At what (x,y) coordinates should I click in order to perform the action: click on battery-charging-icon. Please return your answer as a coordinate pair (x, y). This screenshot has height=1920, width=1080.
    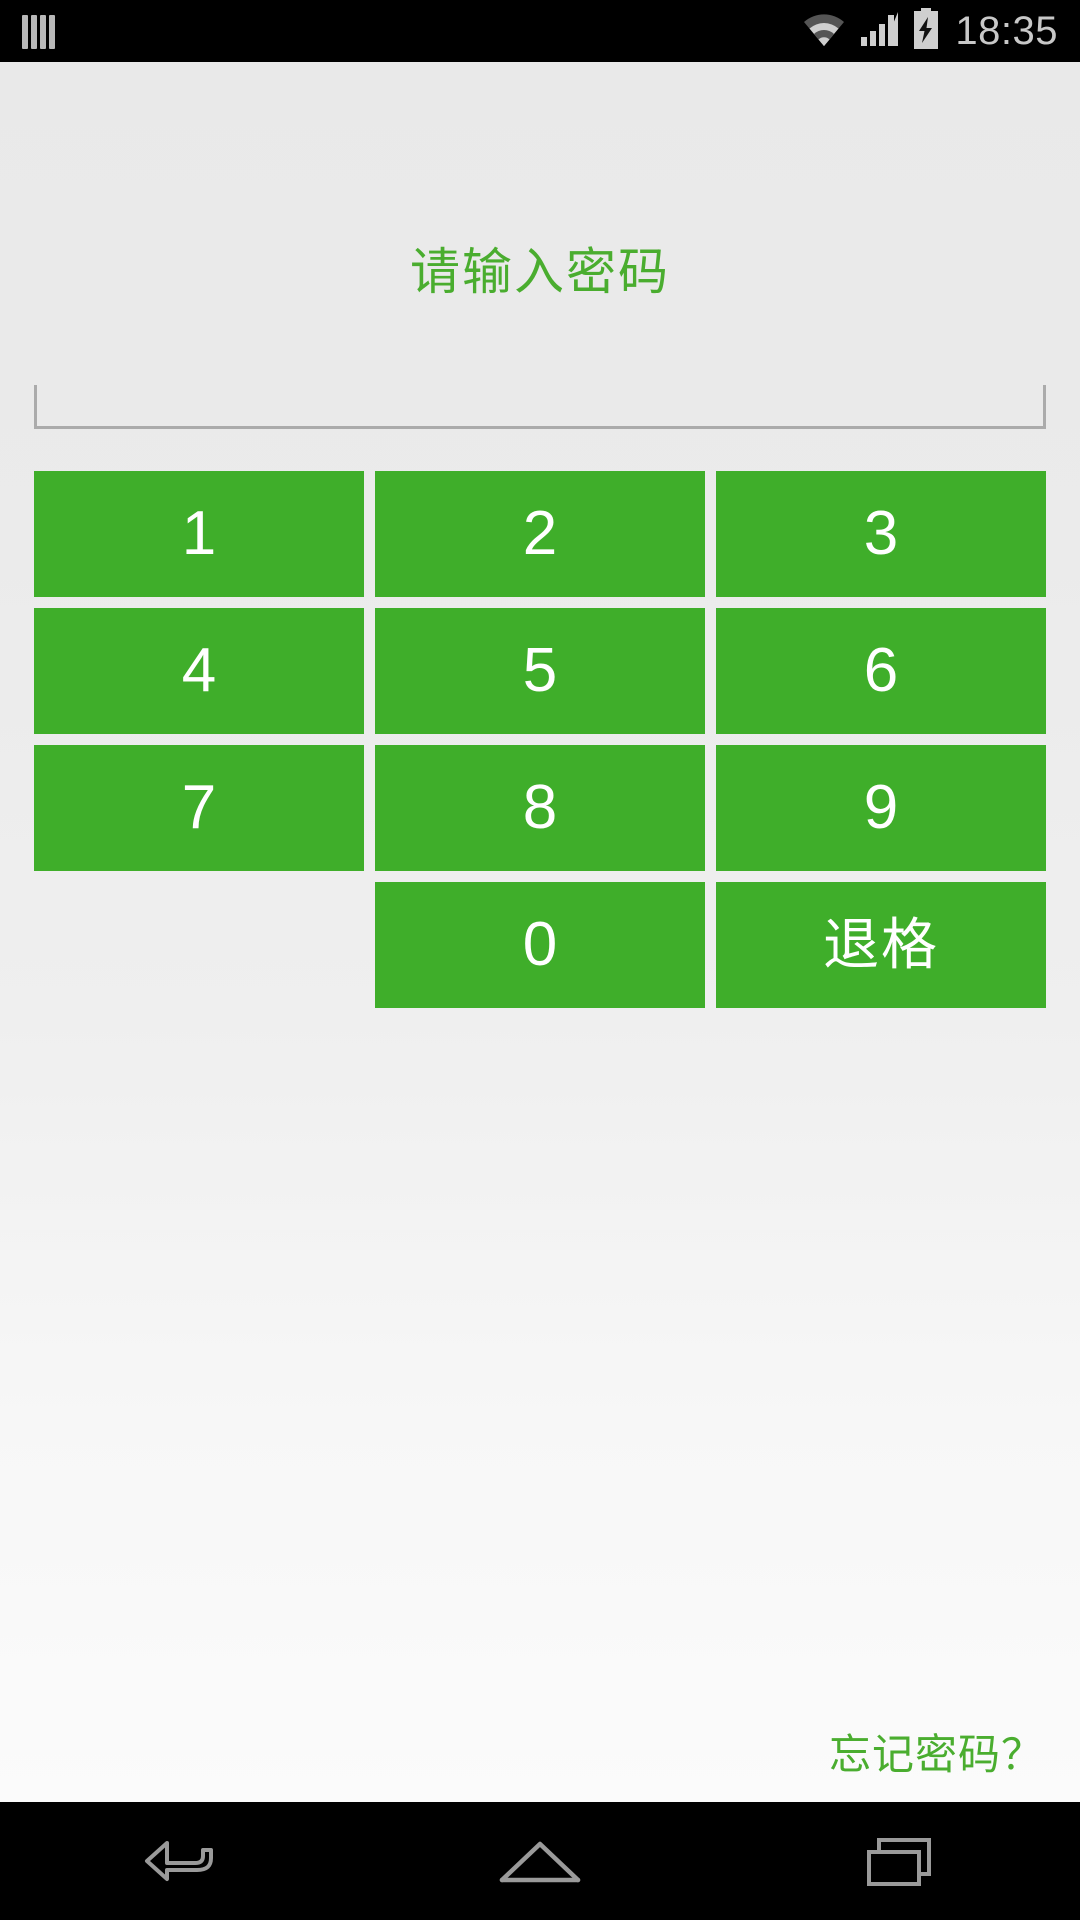
    Looking at the image, I should click on (926, 31).